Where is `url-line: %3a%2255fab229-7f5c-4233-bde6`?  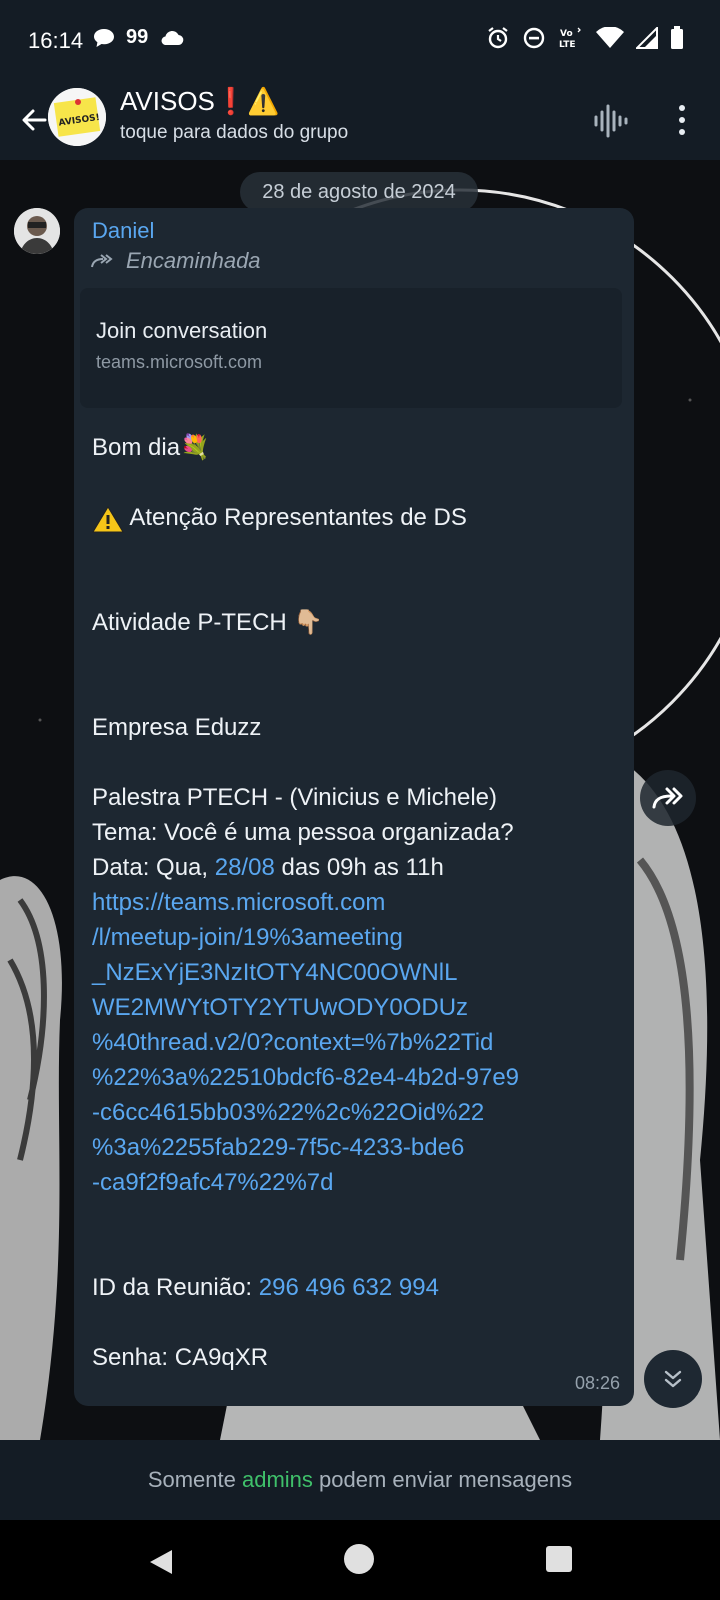 url-line: %3a%2255fab229-7f5c-4233-bde6 is located at coordinates (357, 1147).